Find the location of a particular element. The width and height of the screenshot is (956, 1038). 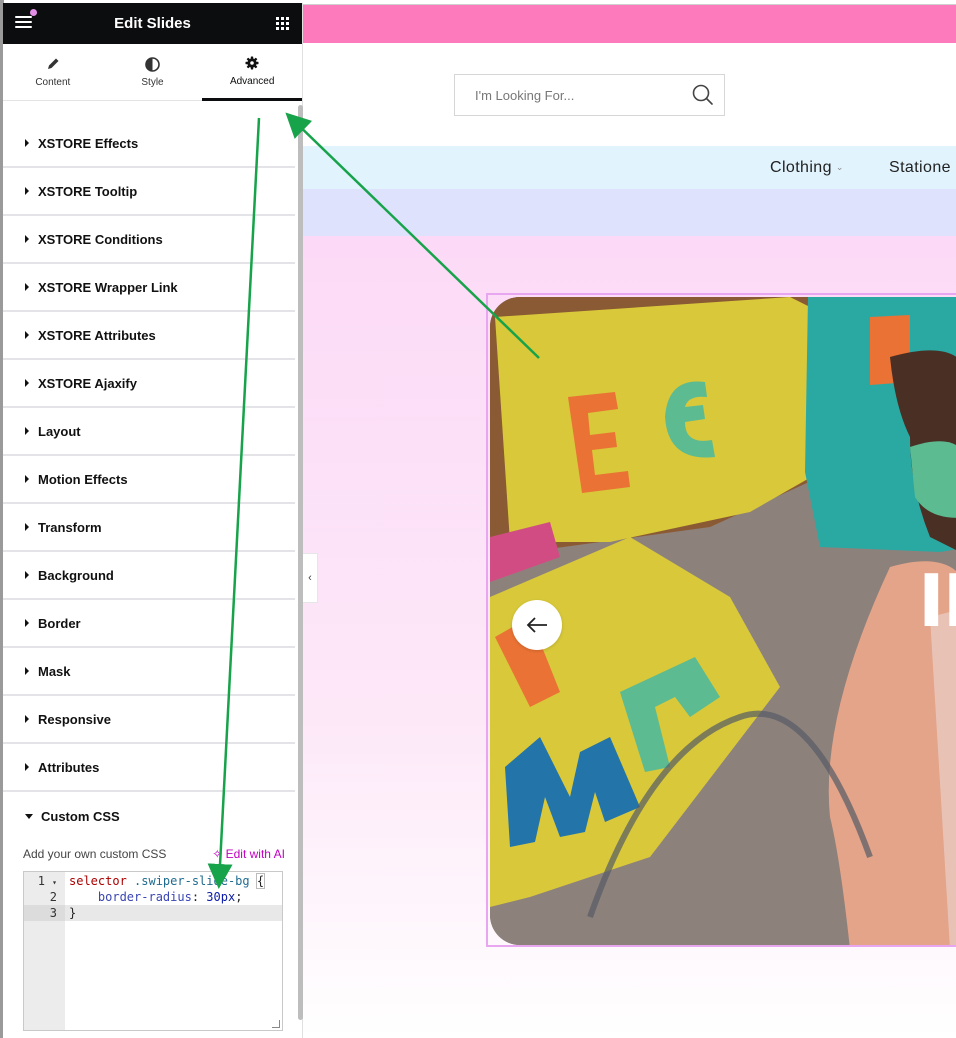

section-layout: Layout is located at coordinates (149, 432).